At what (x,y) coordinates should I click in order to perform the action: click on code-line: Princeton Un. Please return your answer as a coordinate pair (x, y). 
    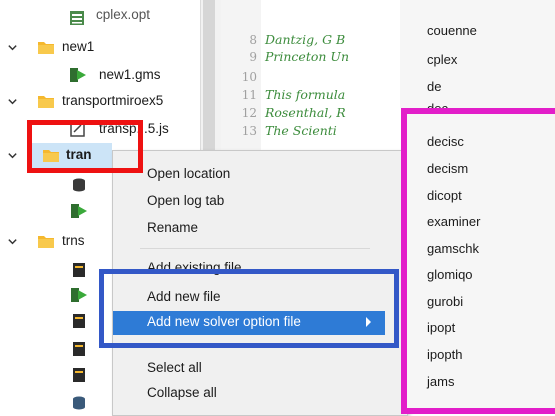
    Looking at the image, I should click on (307, 56).